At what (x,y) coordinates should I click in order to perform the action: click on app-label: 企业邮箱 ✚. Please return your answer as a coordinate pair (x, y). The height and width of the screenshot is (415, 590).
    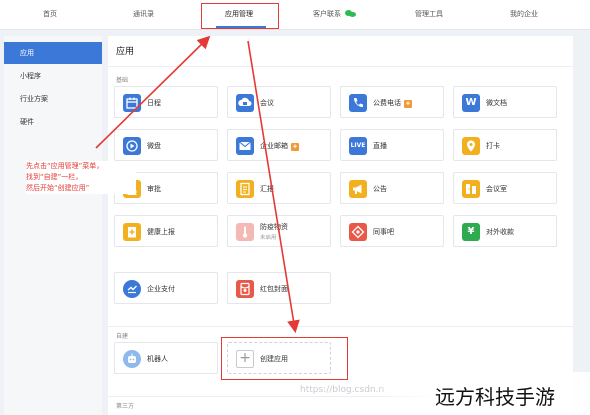
    Looking at the image, I should click on (279, 146).